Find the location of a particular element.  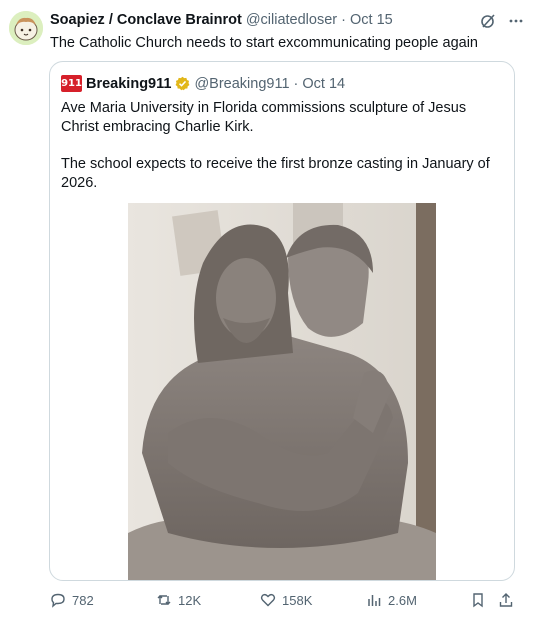

bookmark-button is located at coordinates (478, 600).